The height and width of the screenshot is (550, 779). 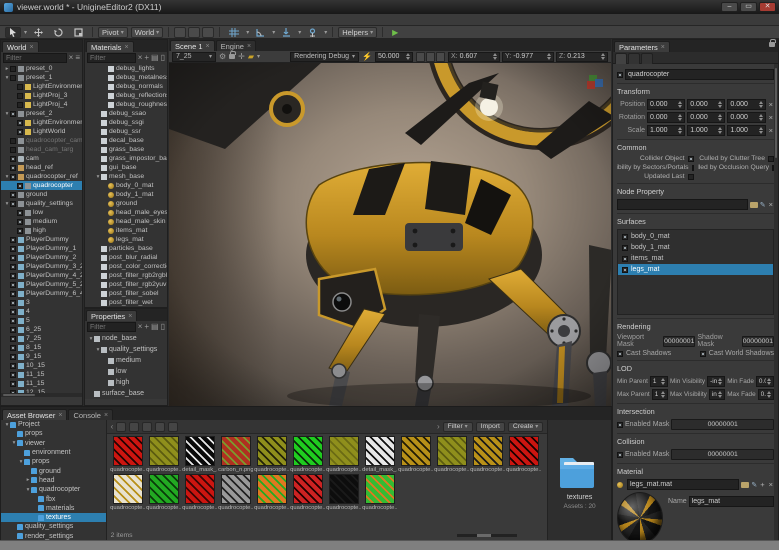 What do you see at coordinates (41, 395) in the screenshot?
I see `world-hscrollbar` at bounding box center [41, 395].